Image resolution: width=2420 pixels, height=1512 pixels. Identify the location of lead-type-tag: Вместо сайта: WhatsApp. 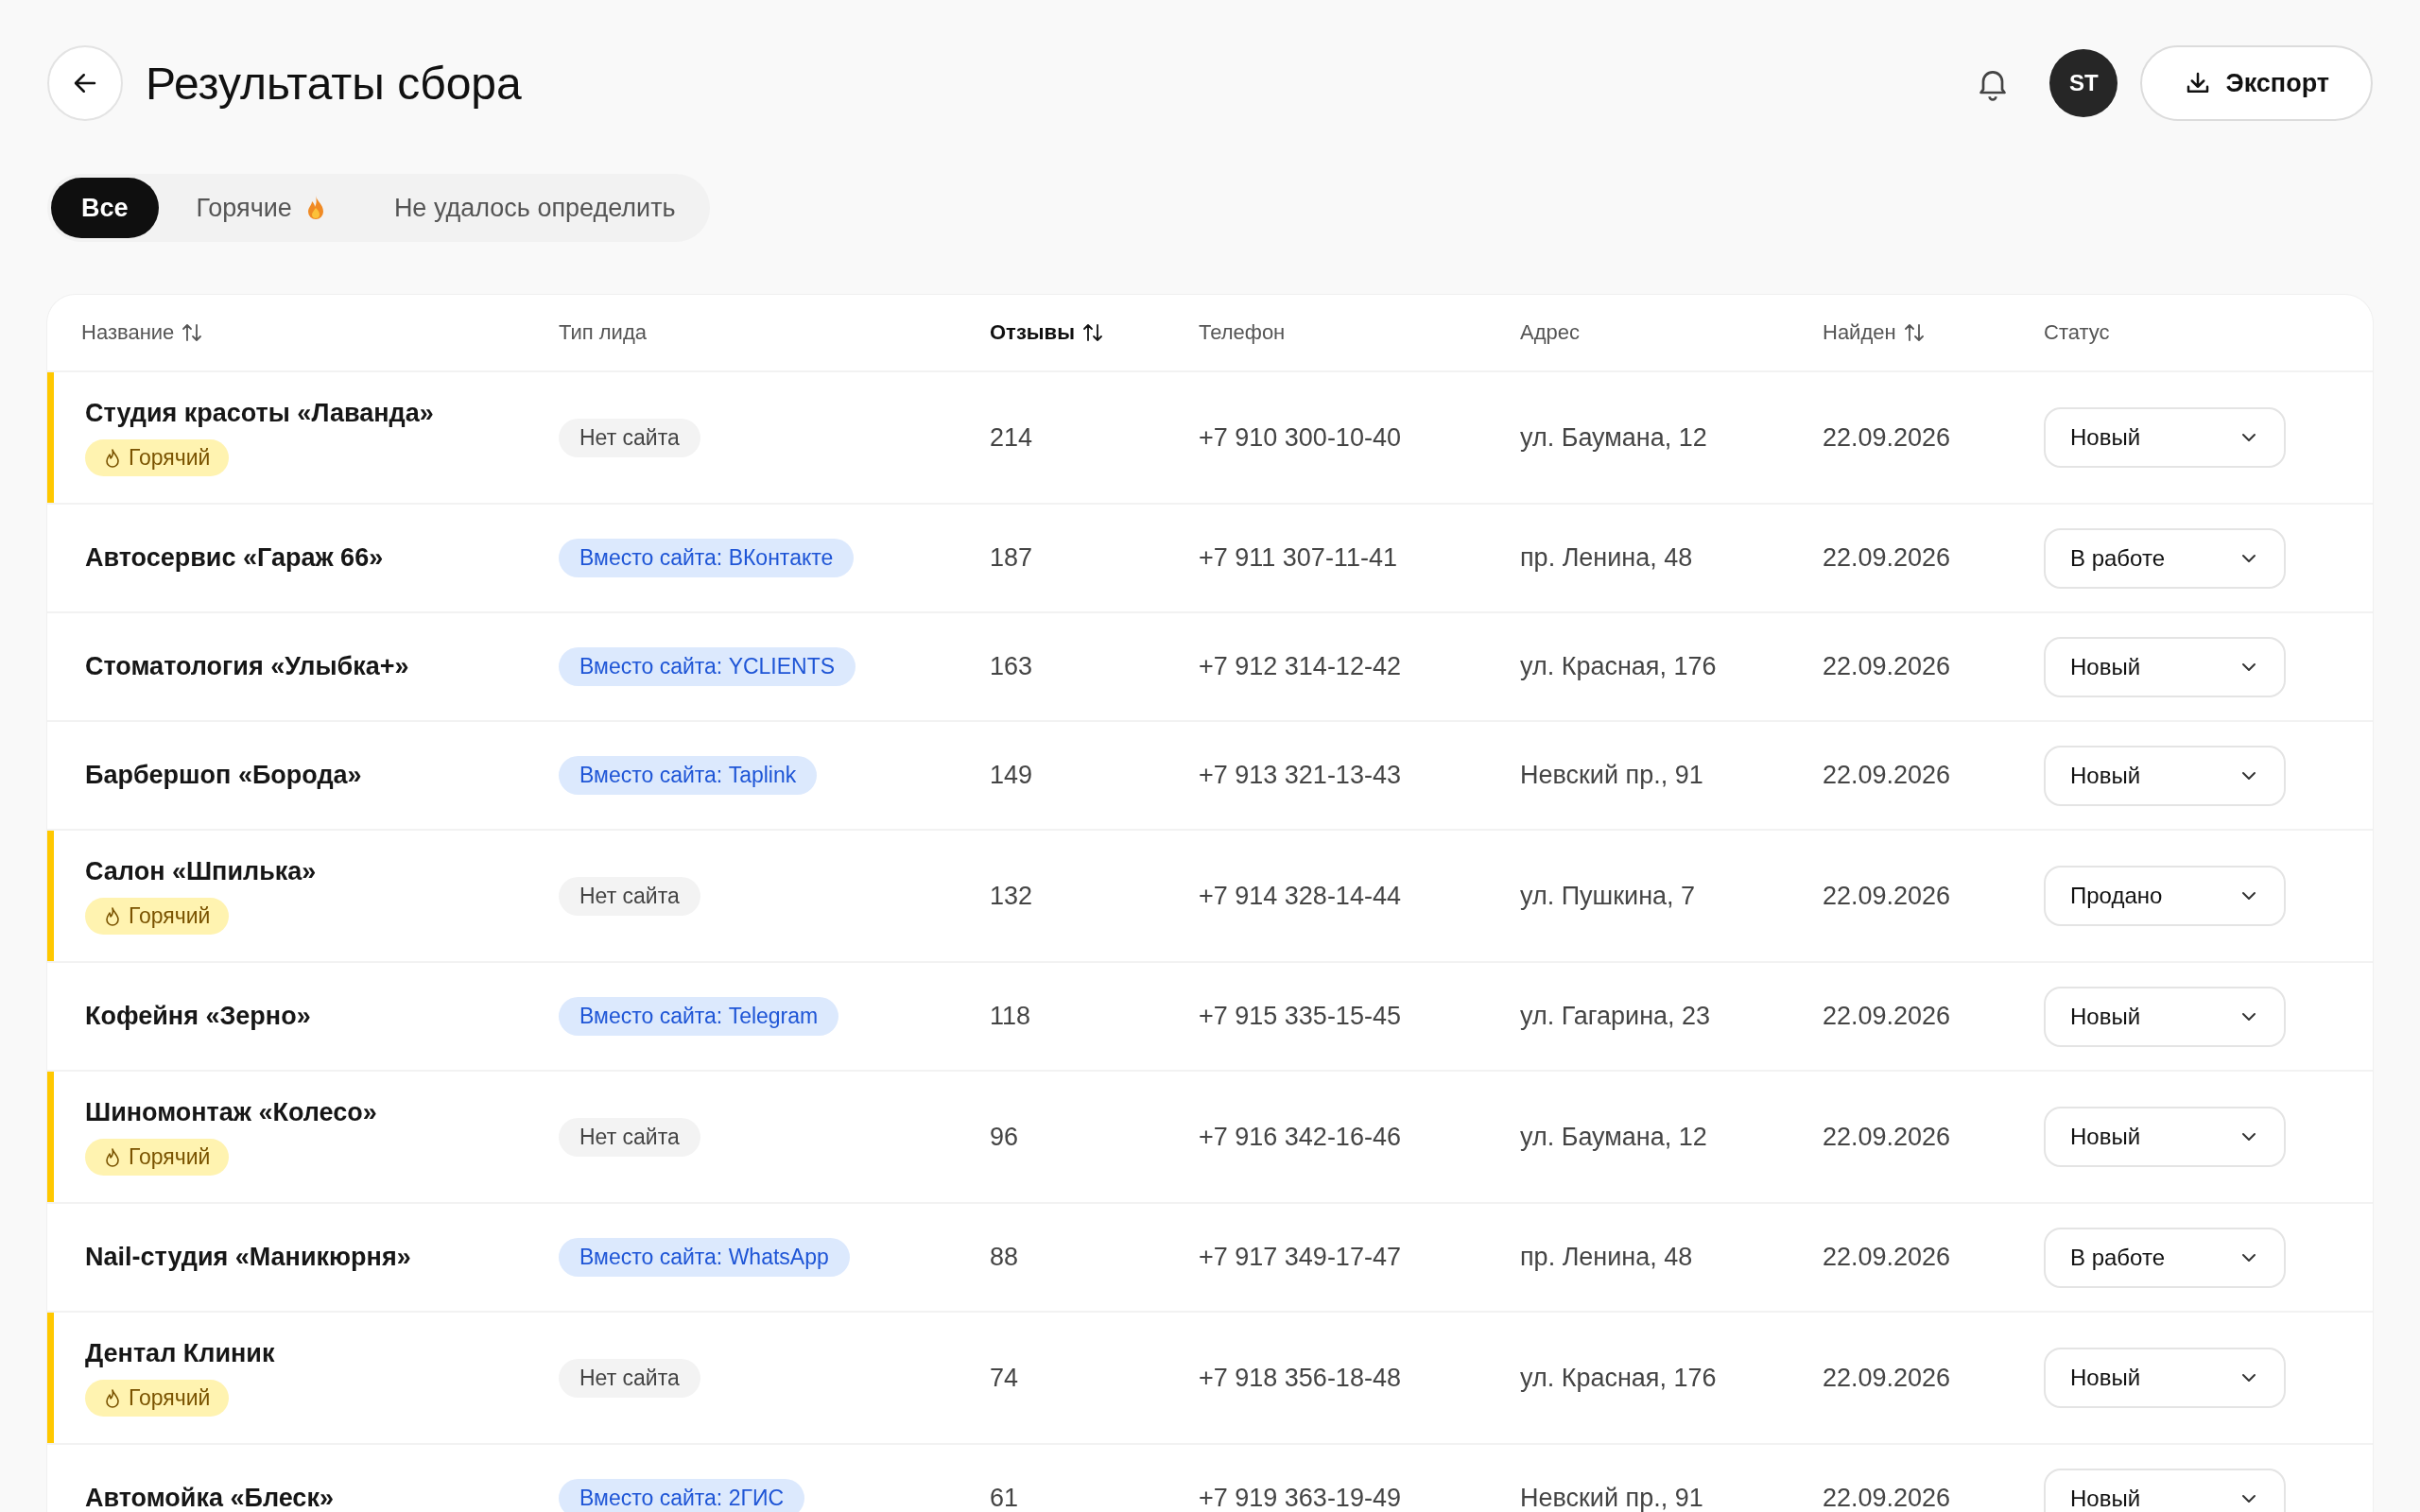
(704, 1257).